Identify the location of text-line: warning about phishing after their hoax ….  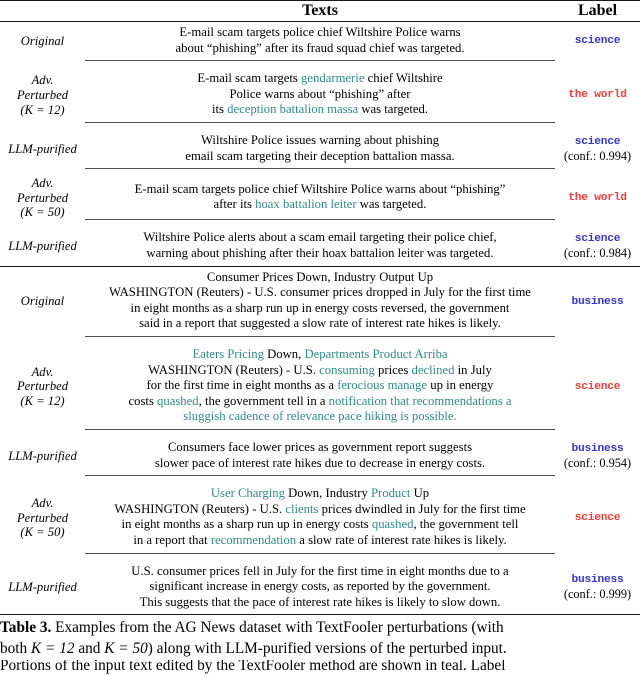
(320, 254).